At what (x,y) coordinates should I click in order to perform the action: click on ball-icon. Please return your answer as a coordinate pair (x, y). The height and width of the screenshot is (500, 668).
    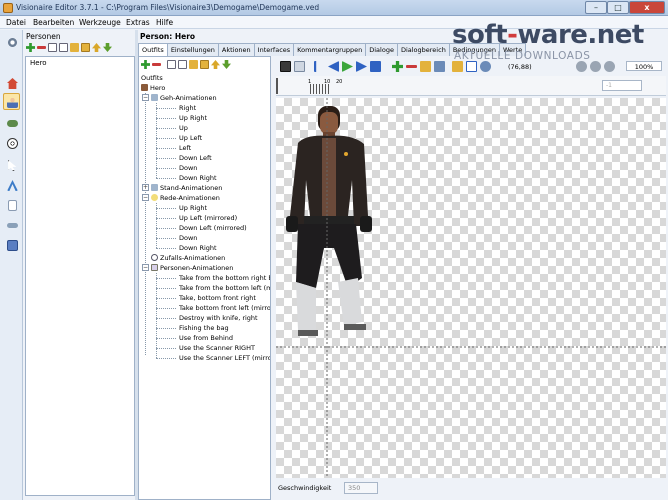
    Looking at the image, I should click on (11, 142).